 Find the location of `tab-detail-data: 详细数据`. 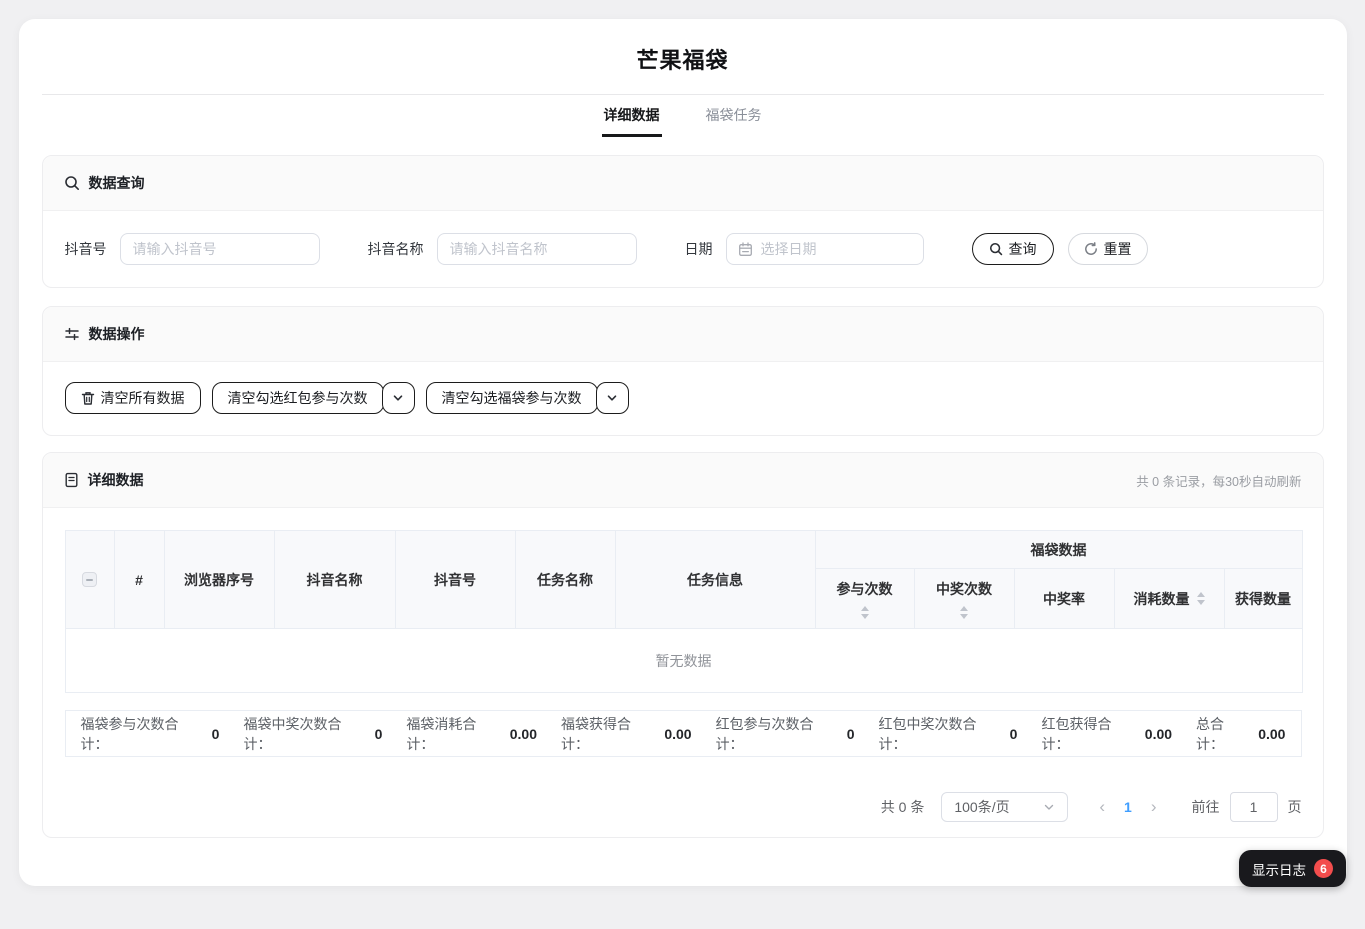

tab-detail-data: 详细数据 is located at coordinates (632, 116).